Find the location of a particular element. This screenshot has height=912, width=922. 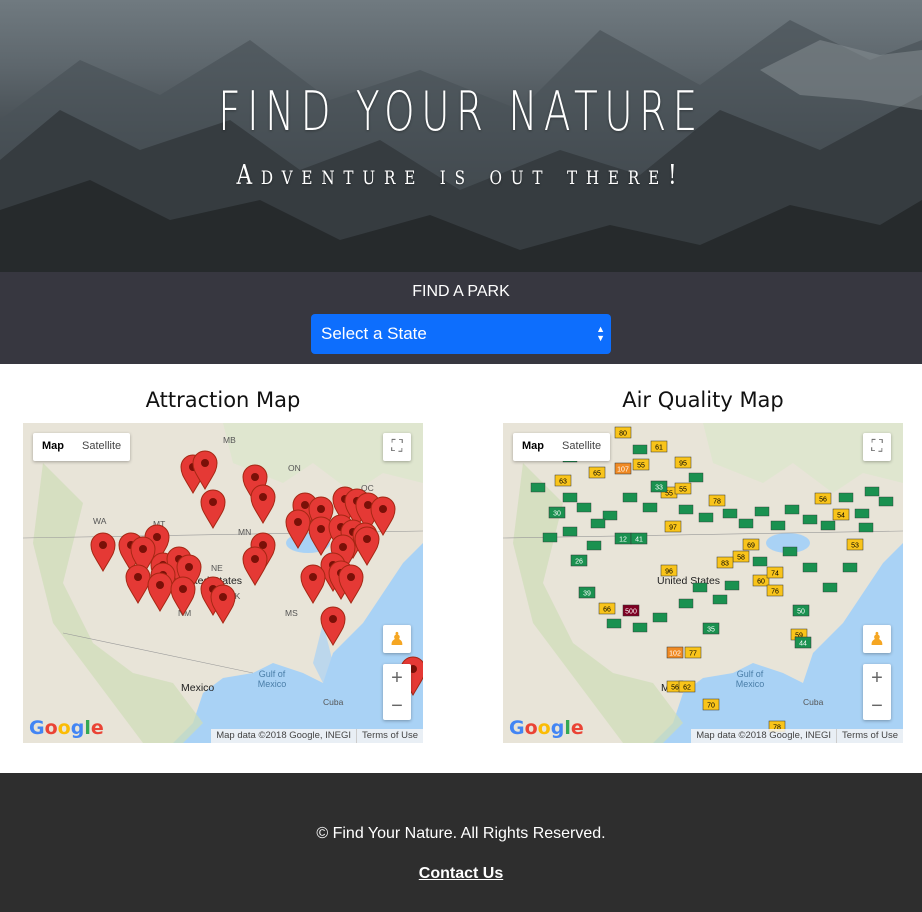

aqi-badge: 62 is located at coordinates (687, 686).